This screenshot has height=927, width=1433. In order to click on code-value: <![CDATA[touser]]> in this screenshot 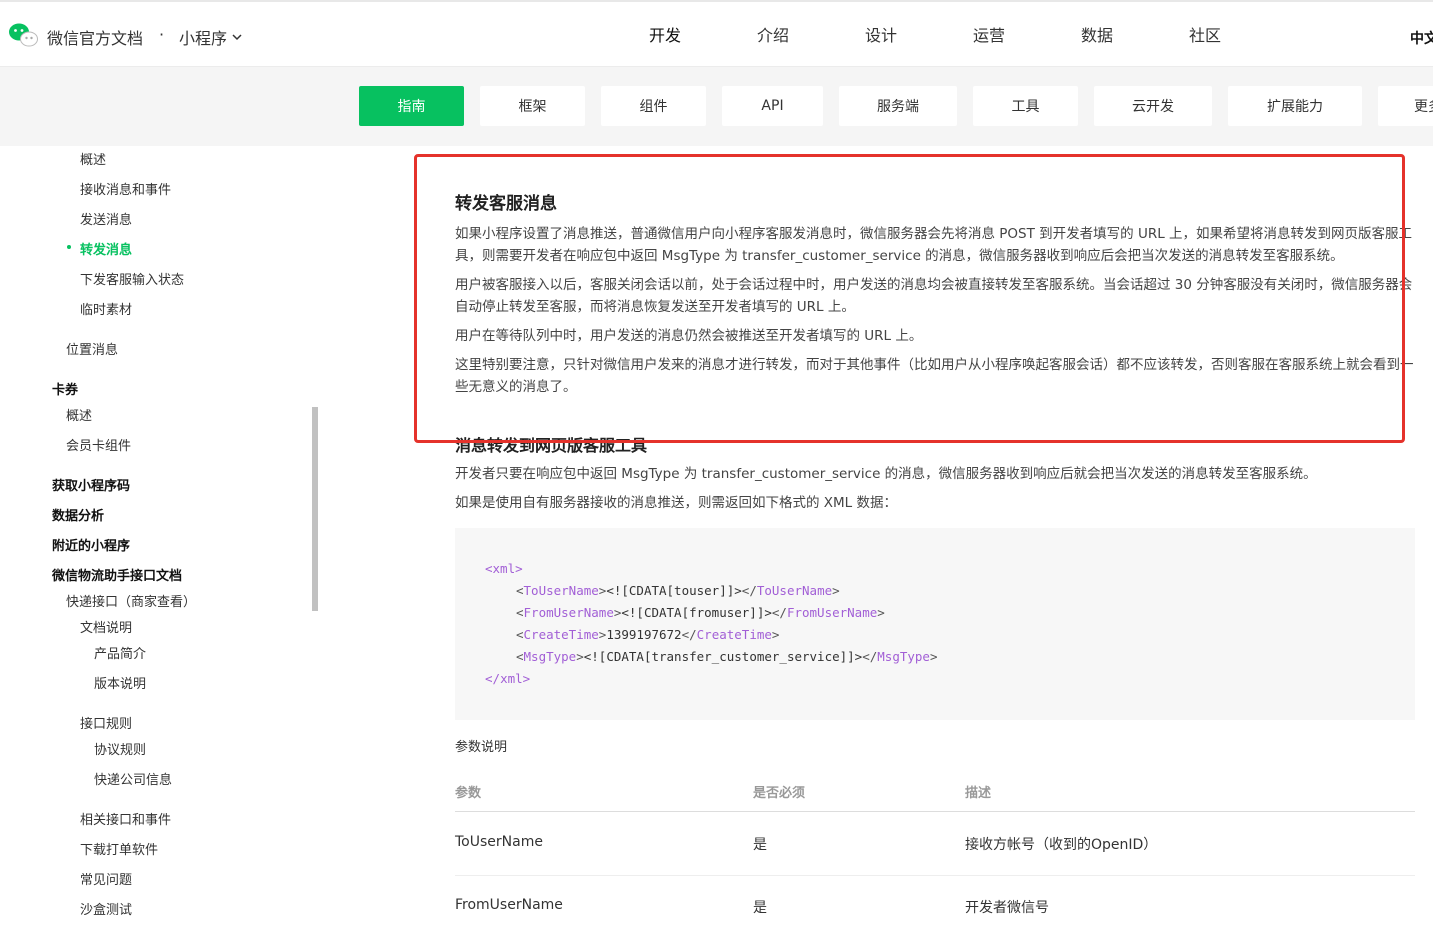, I will do `click(674, 590)`.